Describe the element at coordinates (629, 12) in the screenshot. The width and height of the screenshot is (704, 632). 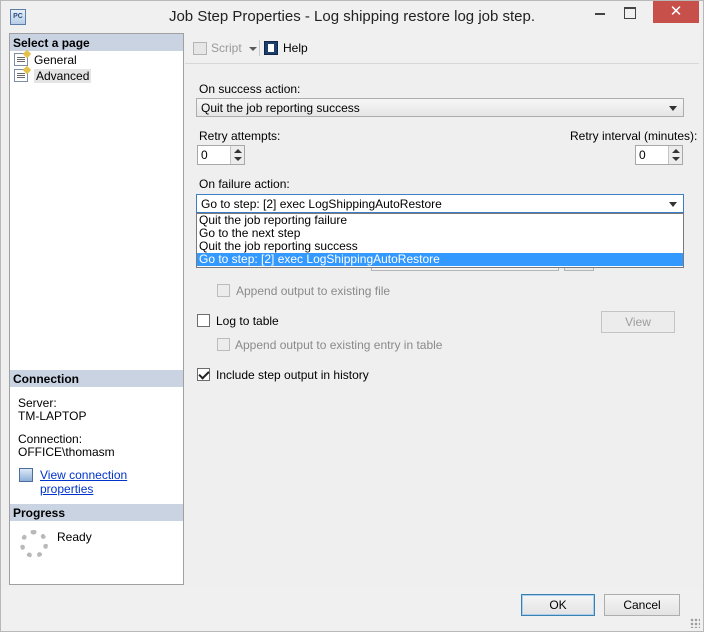
I see `maximize-button` at that location.